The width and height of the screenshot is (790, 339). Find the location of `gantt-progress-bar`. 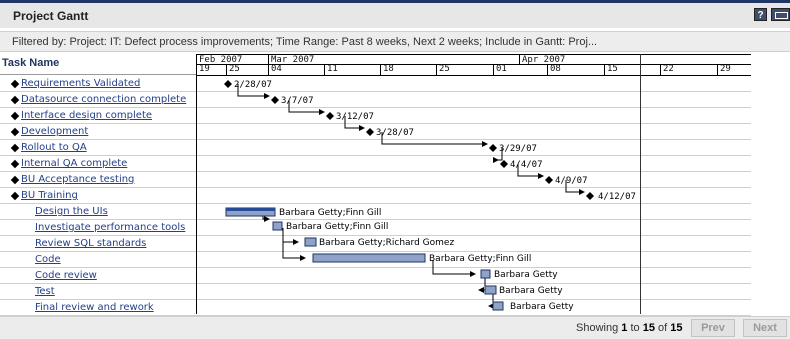

gantt-progress-bar is located at coordinates (250, 209).